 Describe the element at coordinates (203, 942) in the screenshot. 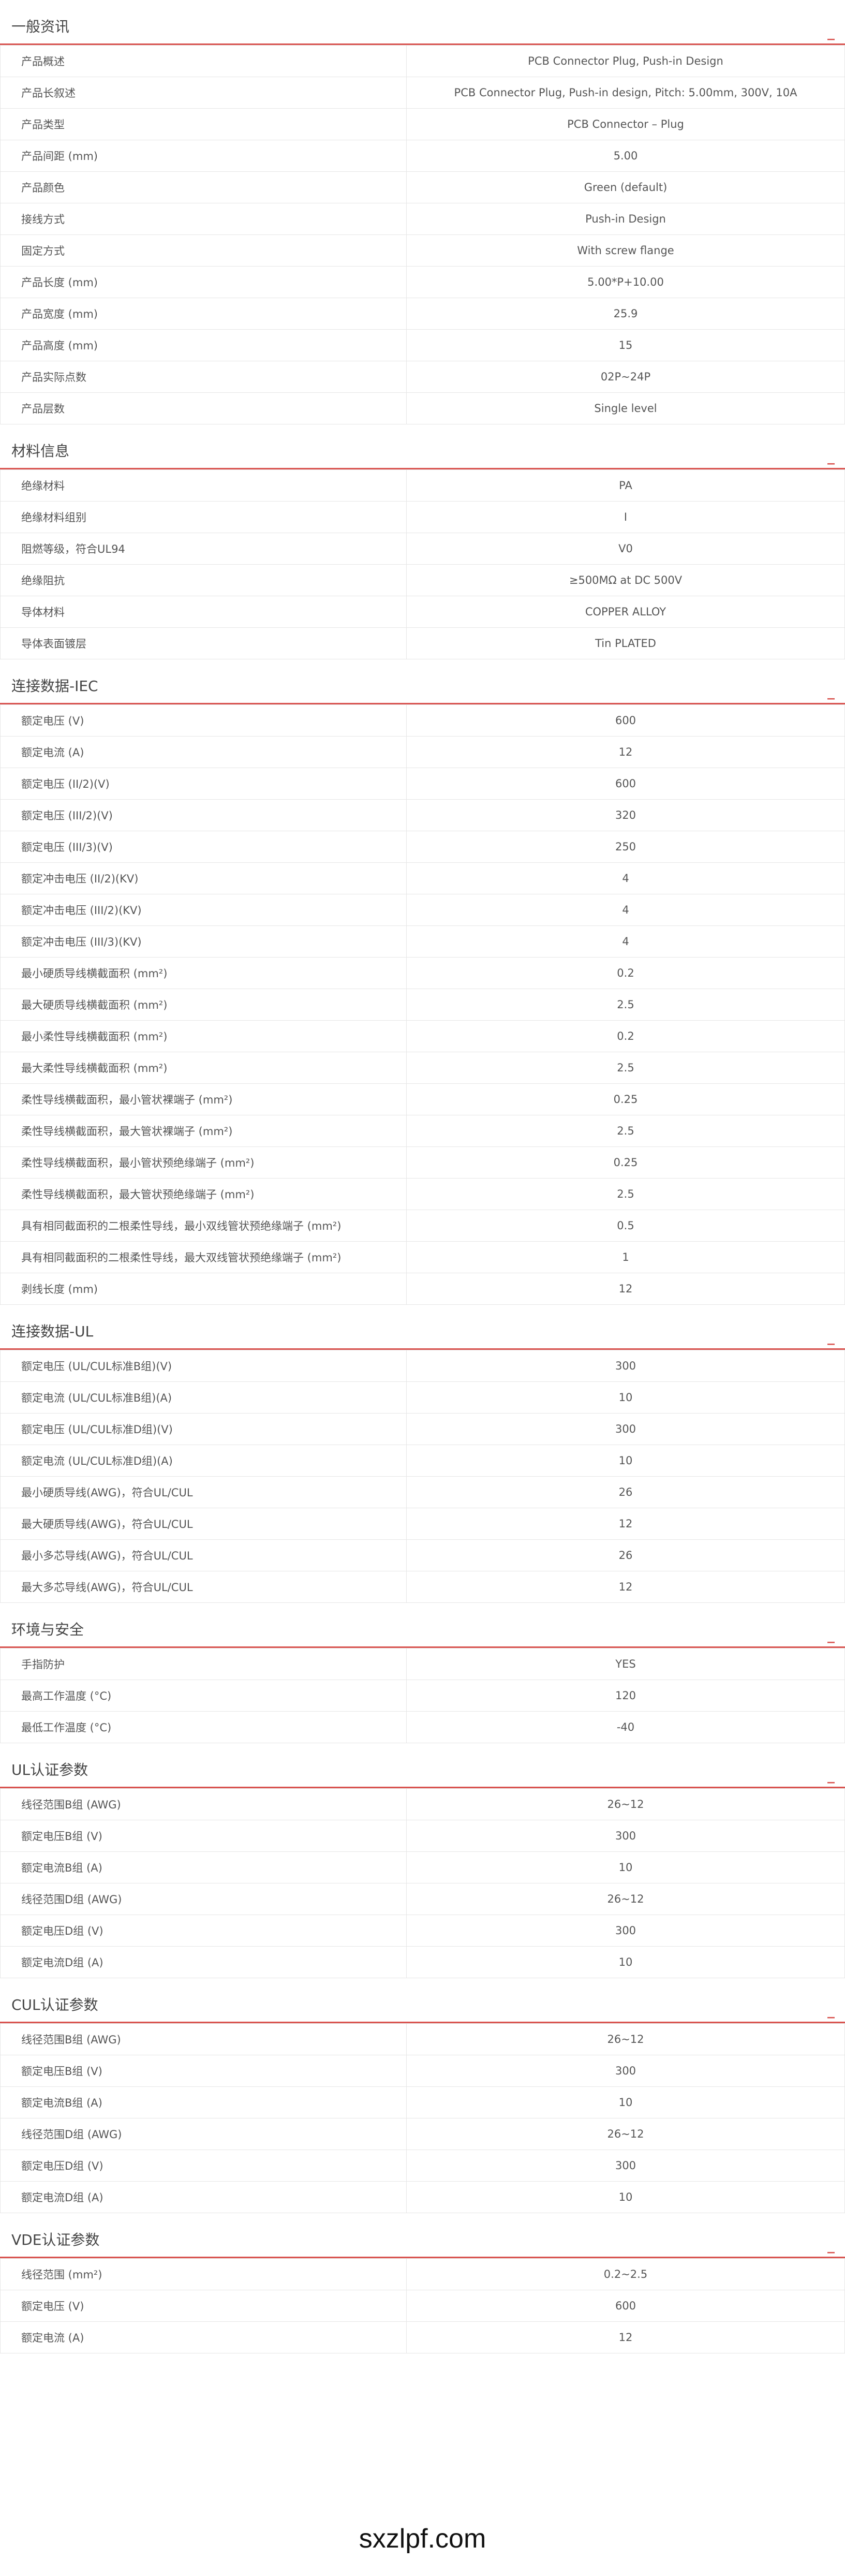

I see `spec-label: 额定冲击电压 (III/3)(KV)` at that location.